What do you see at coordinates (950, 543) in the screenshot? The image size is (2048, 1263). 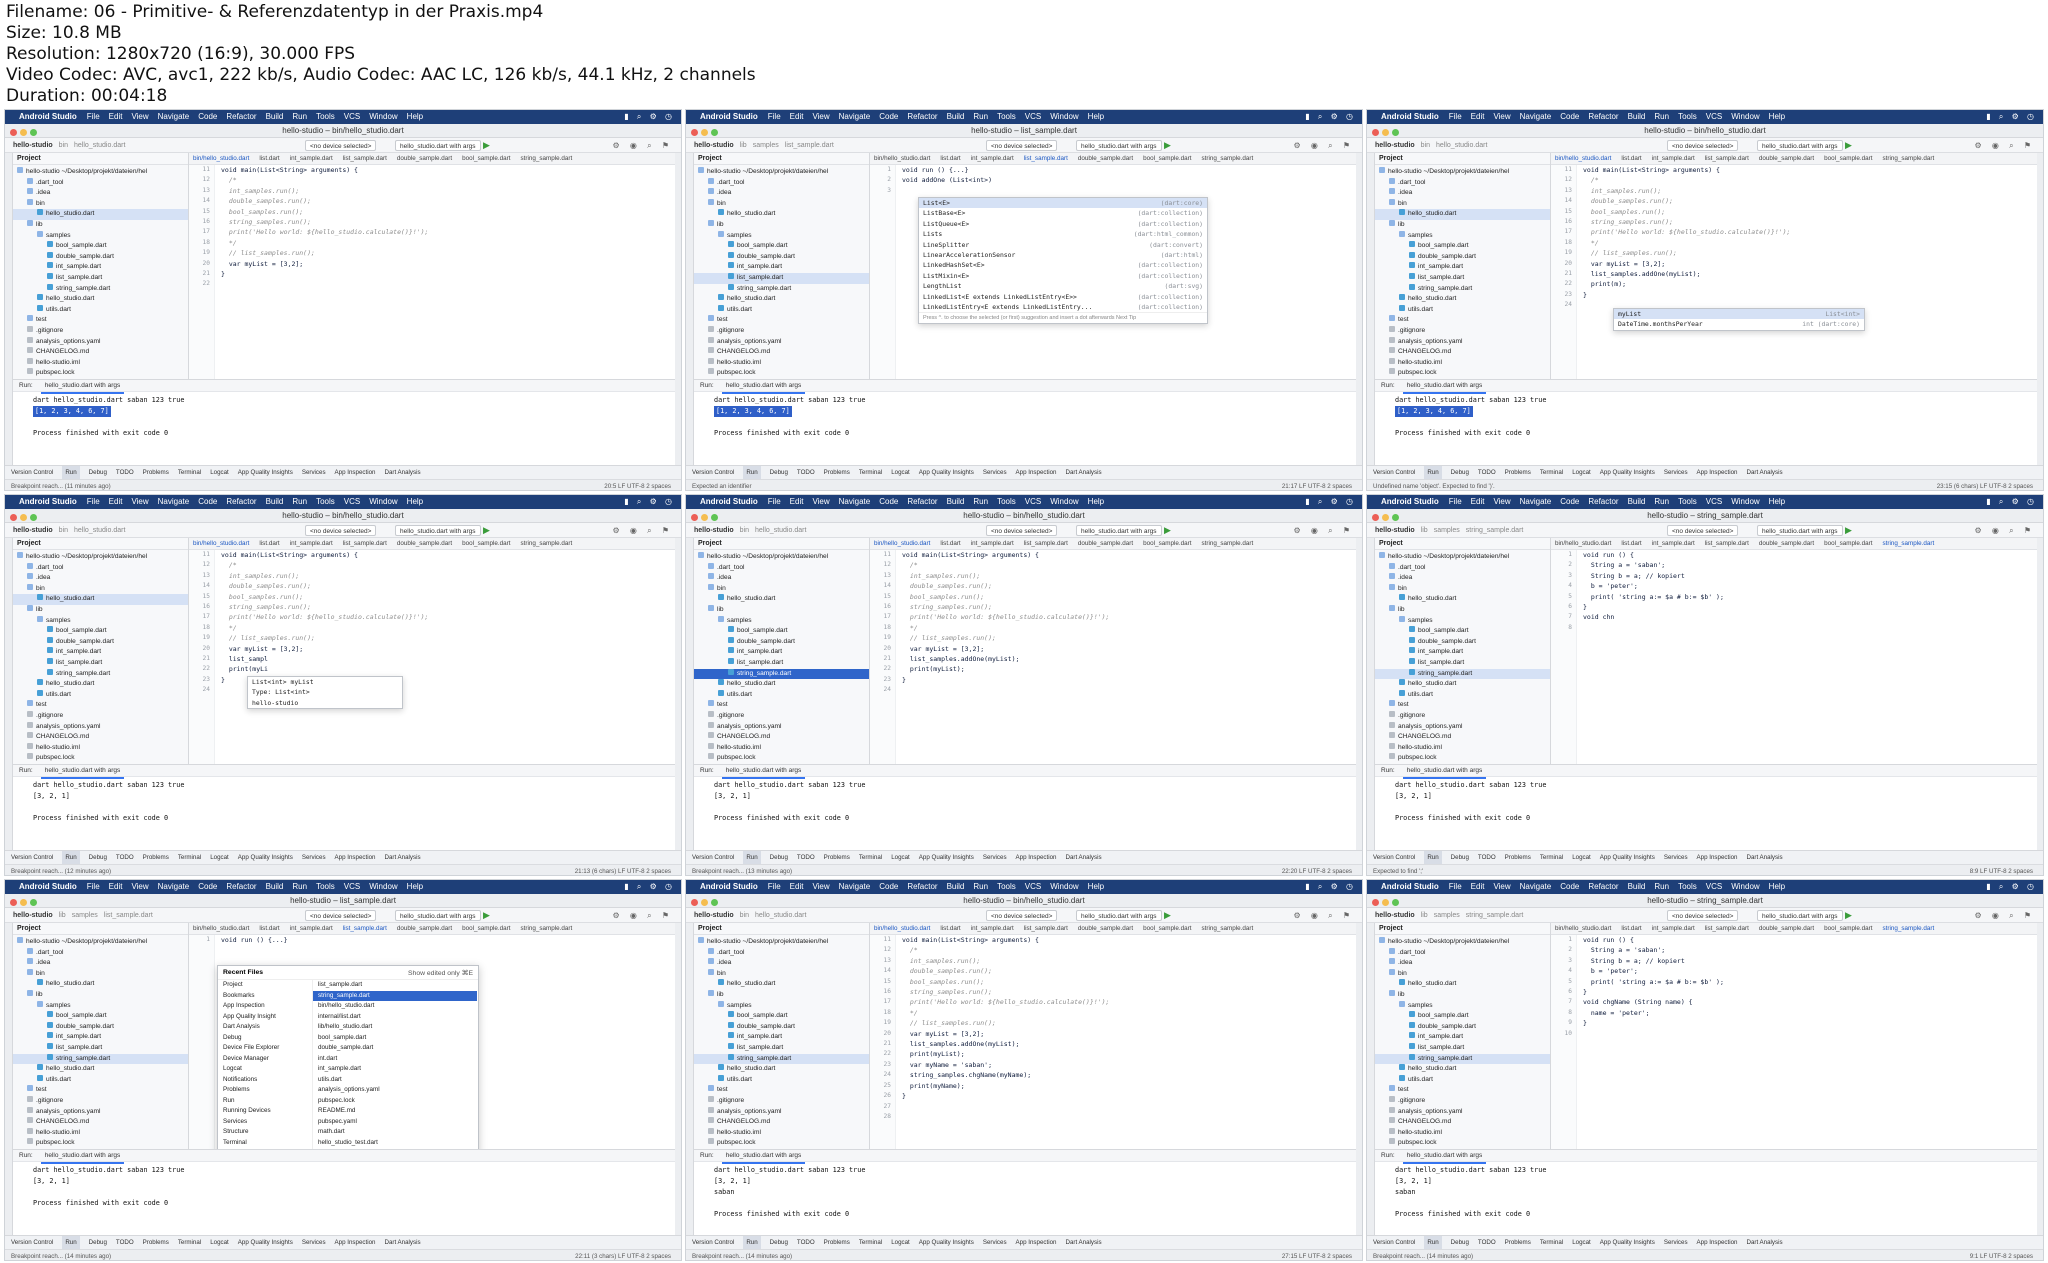 I see `editor-tab: list.dart` at bounding box center [950, 543].